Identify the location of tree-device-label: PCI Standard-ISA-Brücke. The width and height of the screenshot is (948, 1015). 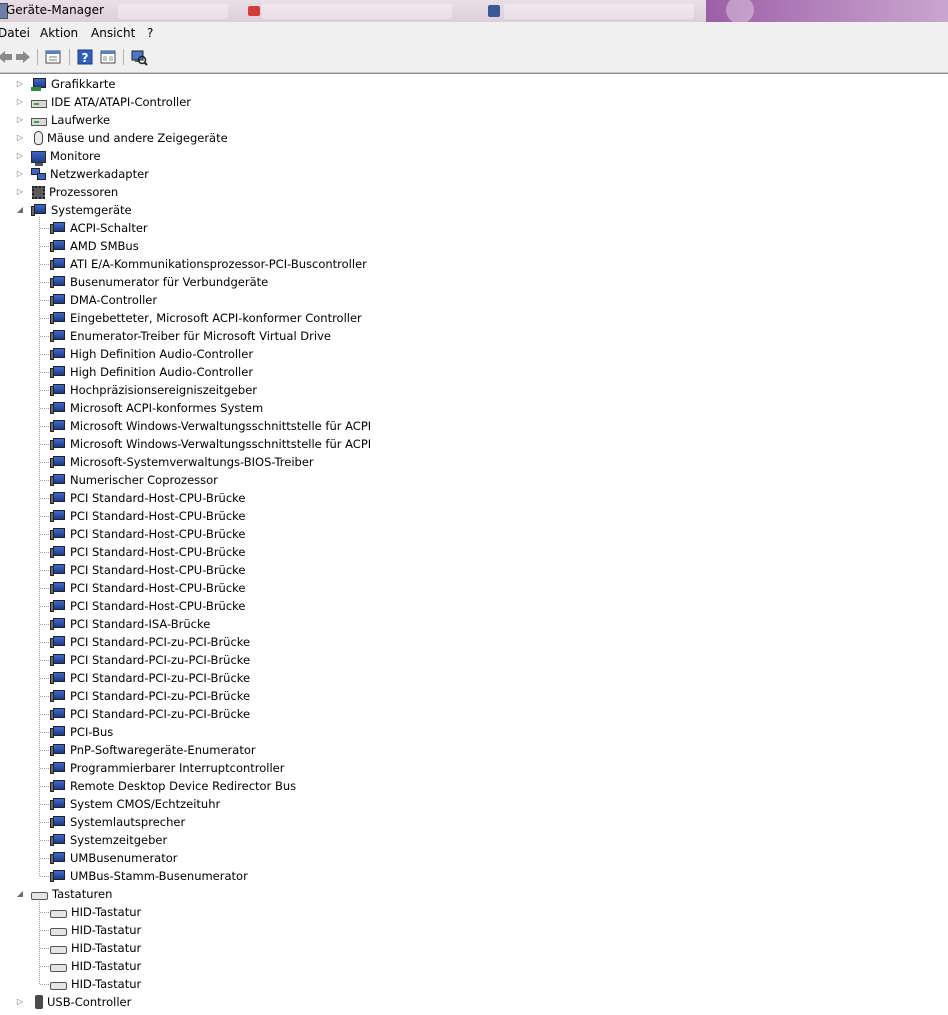
(140, 624).